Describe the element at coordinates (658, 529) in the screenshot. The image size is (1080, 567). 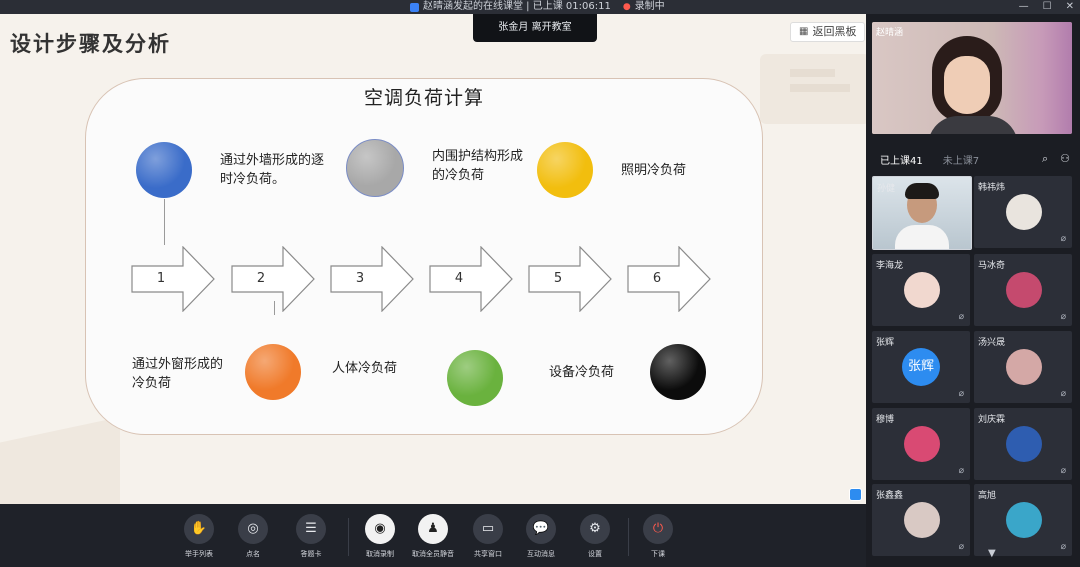
I see `power-icon: ⏻` at that location.